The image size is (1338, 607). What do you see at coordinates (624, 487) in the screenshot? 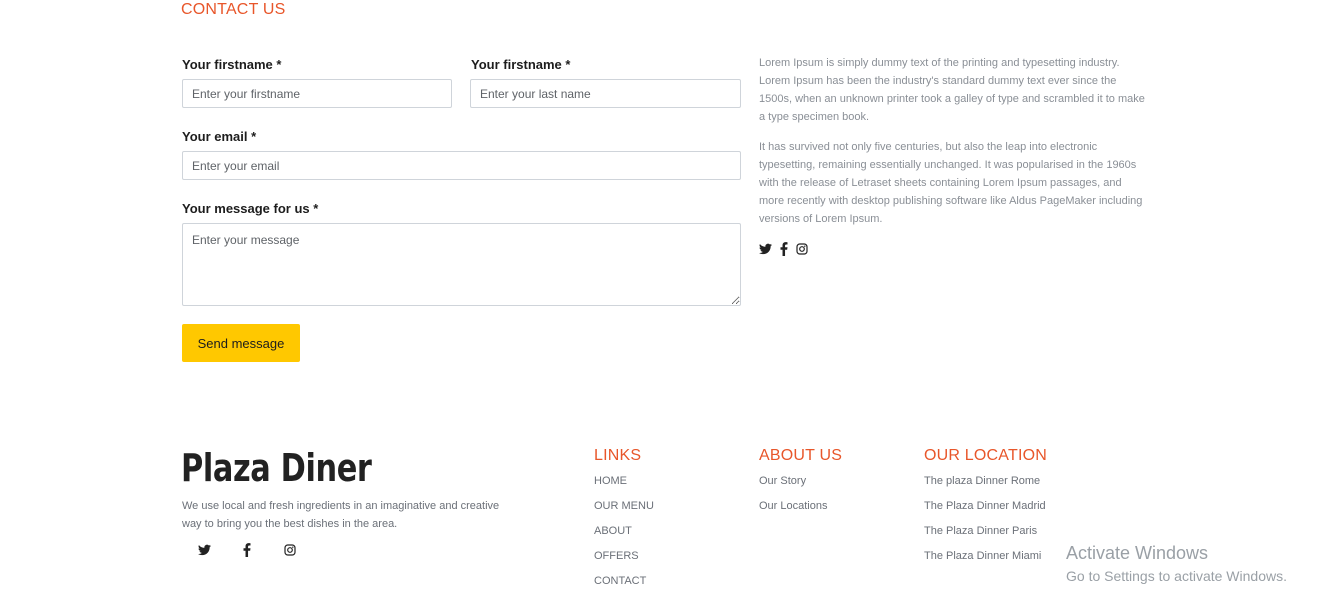
I see `footer-link-home: HOME` at bounding box center [624, 487].